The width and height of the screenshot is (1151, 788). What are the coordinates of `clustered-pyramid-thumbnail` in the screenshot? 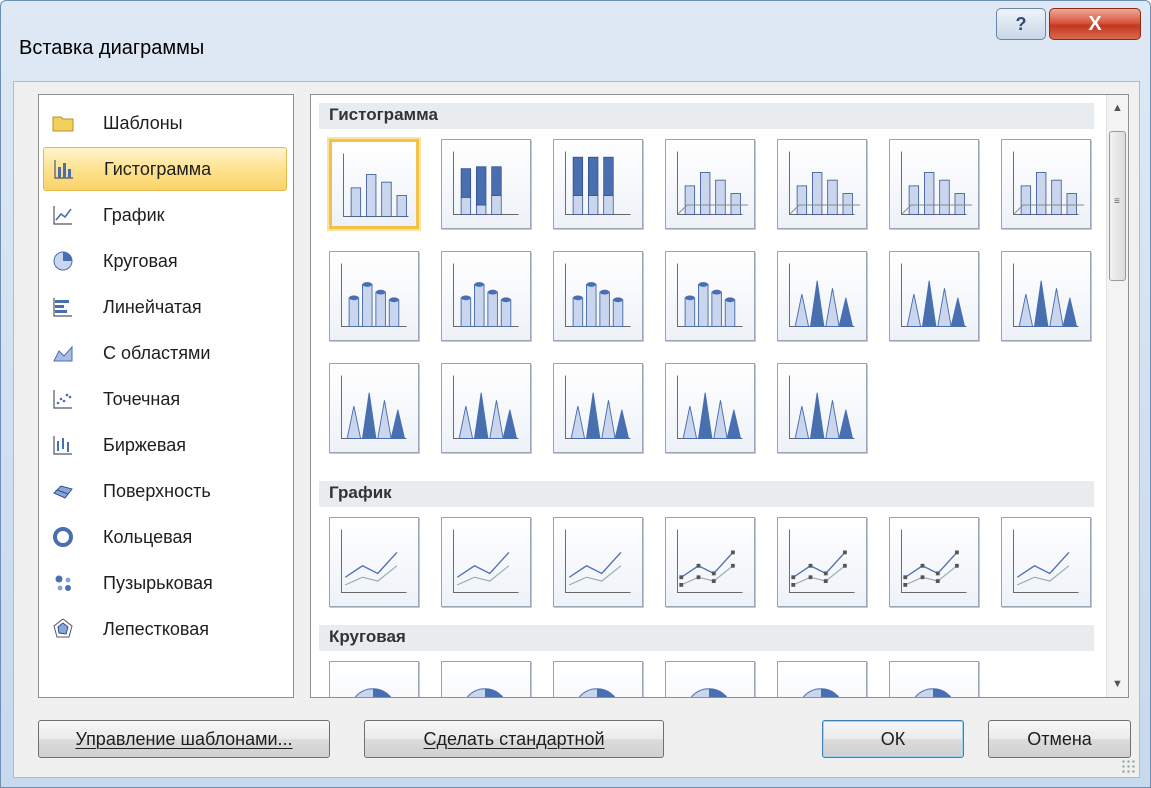 It's located at (486, 408).